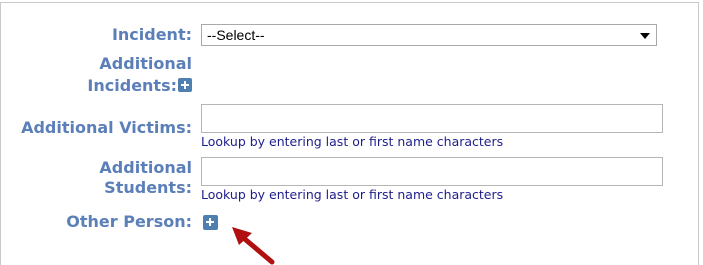 This screenshot has width=703, height=265. Describe the element at coordinates (129, 221) in the screenshot. I see `other-person-label: Other Person:` at that location.